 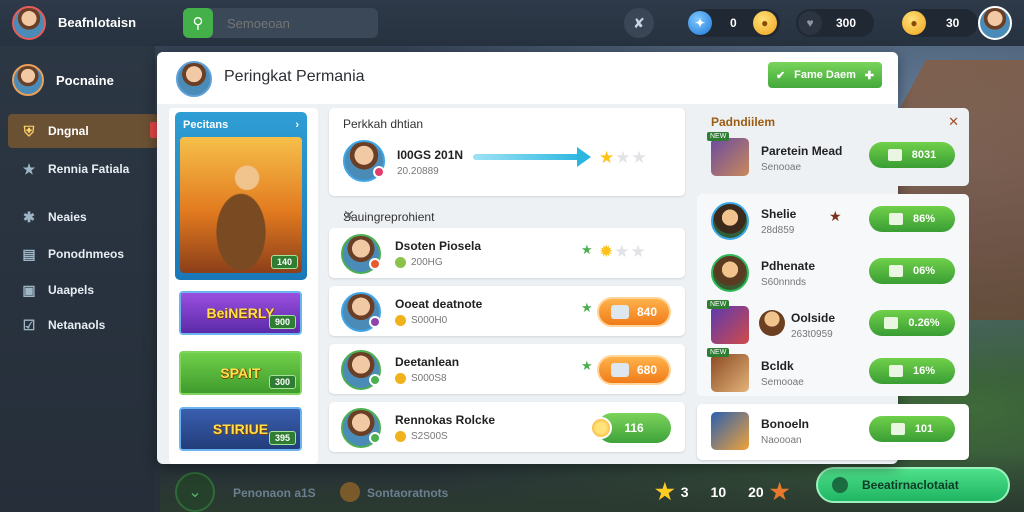 What do you see at coordinates (995, 23) in the screenshot?
I see `profile-avatar` at bounding box center [995, 23].